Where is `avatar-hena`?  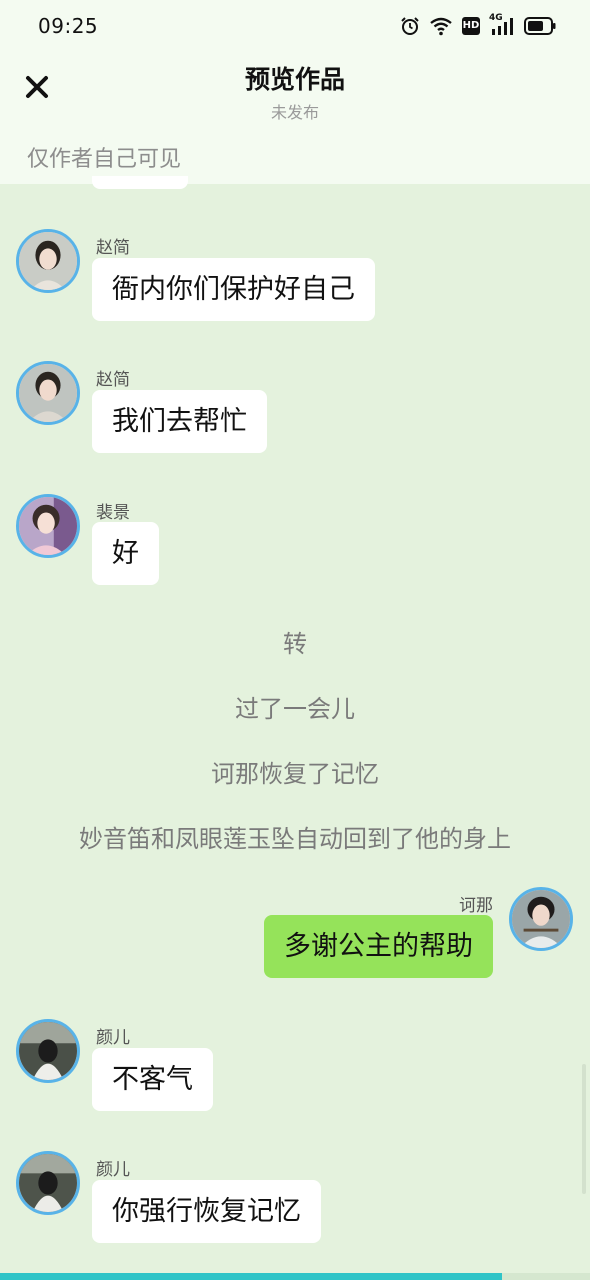
avatar-hena is located at coordinates (541, 919).